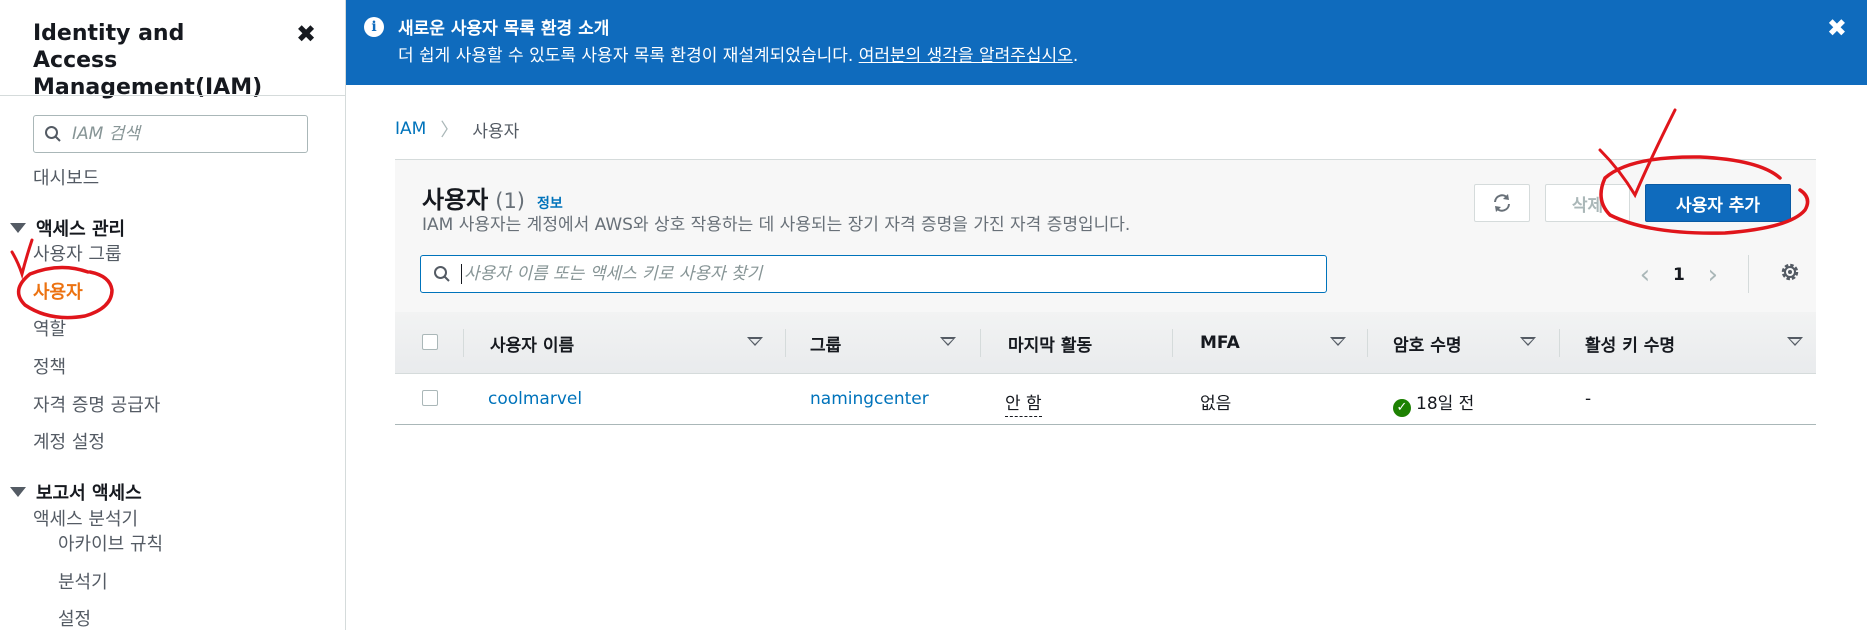  What do you see at coordinates (74, 617) in the screenshot?
I see `sidebar-item-settings: 설정` at bounding box center [74, 617].